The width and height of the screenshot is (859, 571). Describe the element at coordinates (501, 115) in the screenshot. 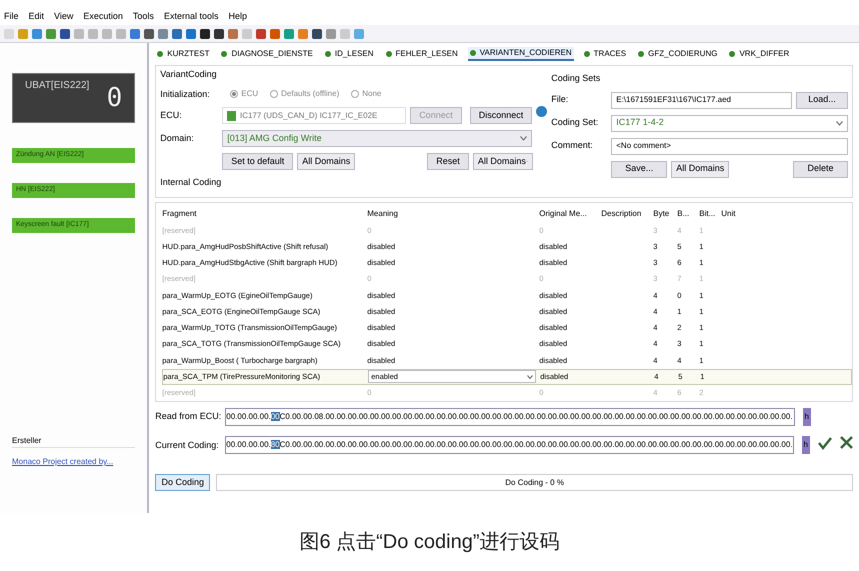

I see `disconnect-button: Disconnect` at that location.